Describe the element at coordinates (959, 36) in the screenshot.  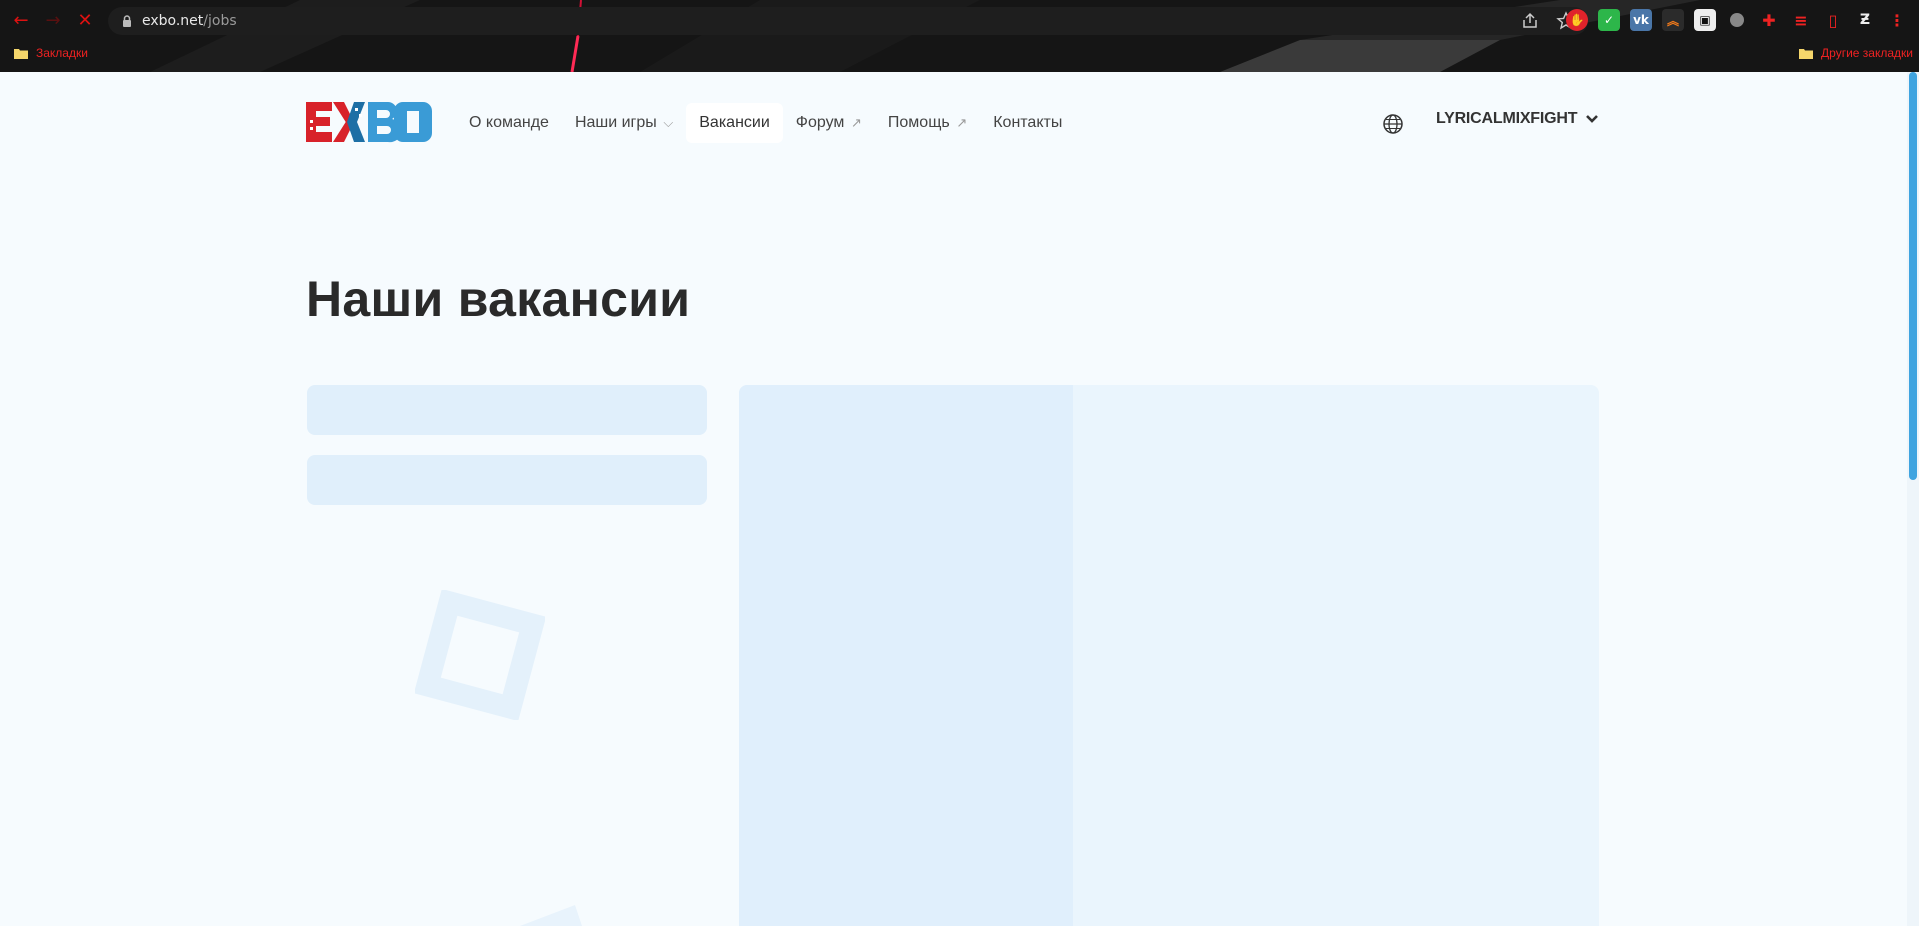
I see `browser-chrome: ← → ✕ exbo.net/jobs ✋ ✓ vk ︽ ▣ ✚ ≡ ▯ Ƶ ⋮` at that location.